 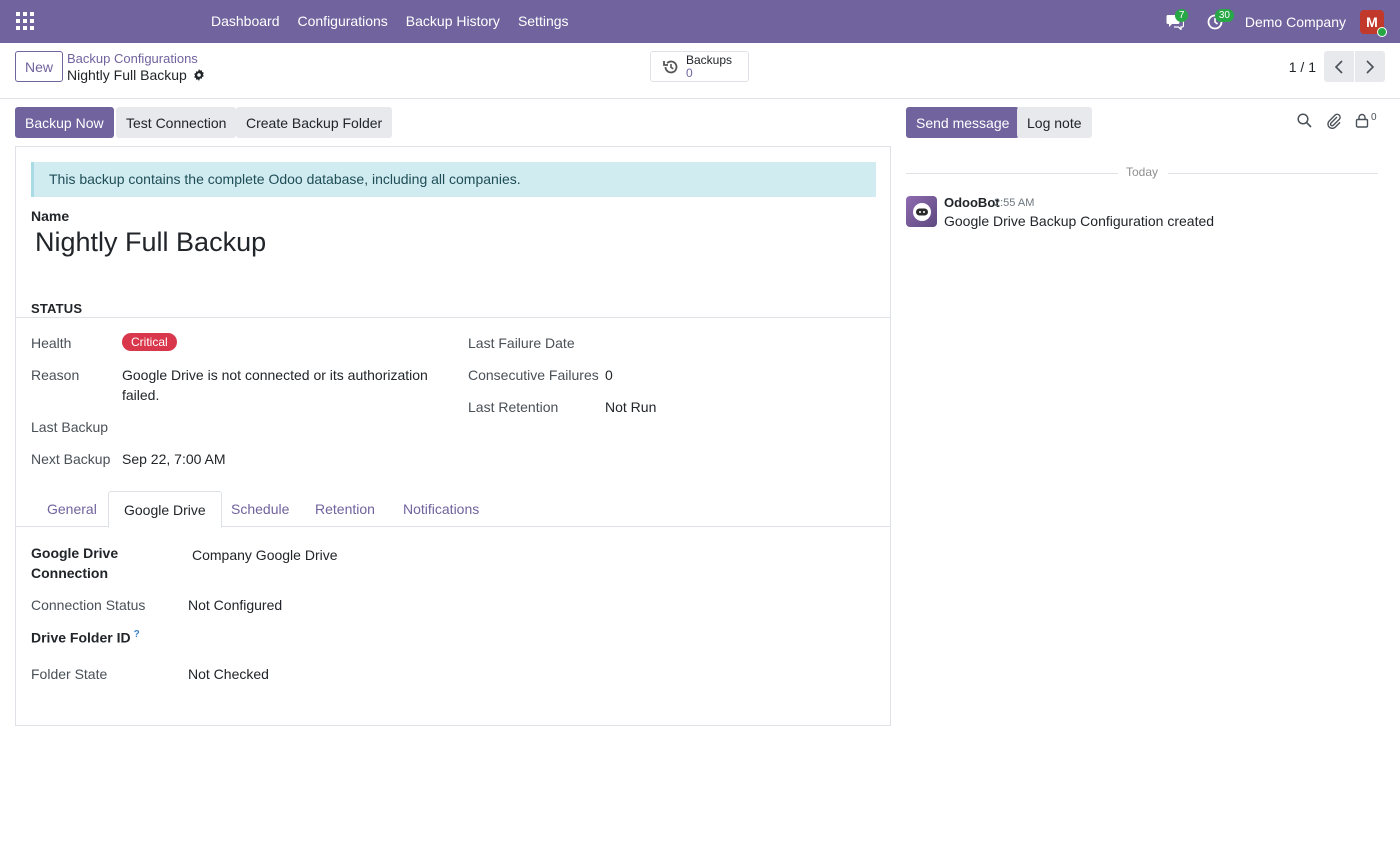 I want to click on date-separator: Today, so click(x=1142, y=173).